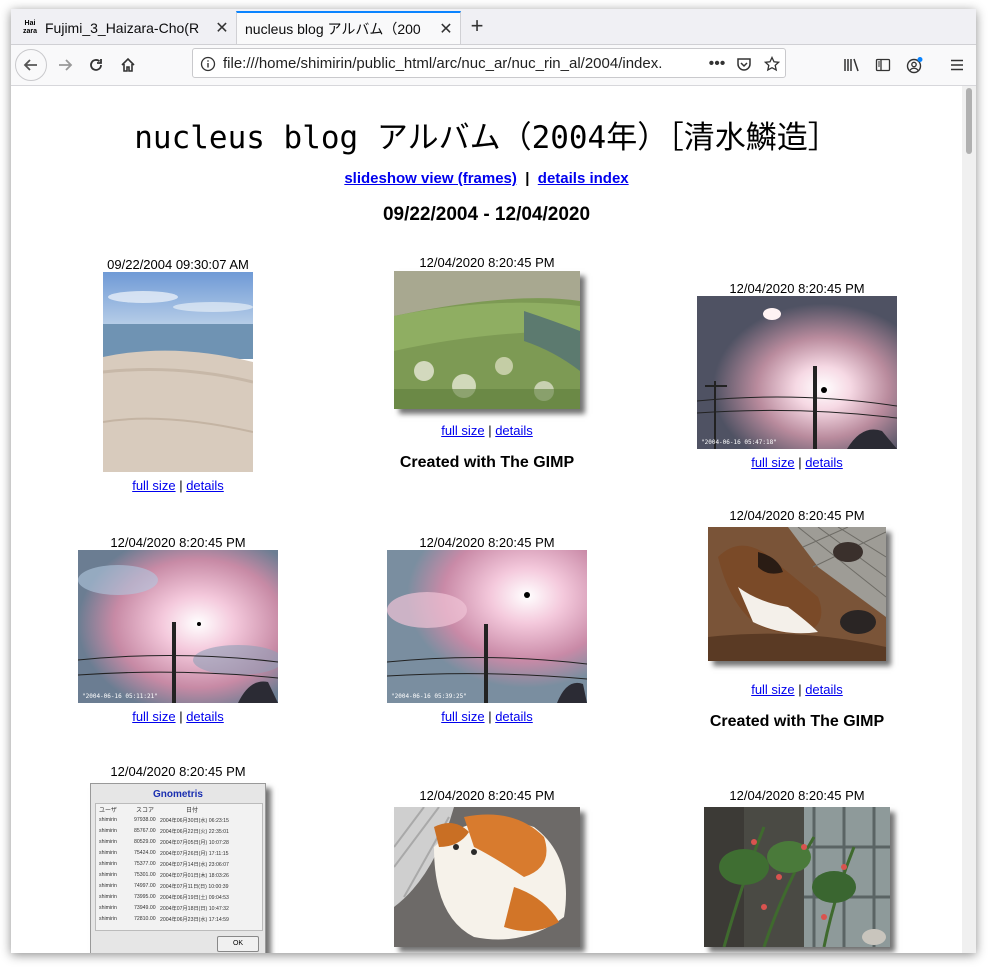 Image resolution: width=995 pixels, height=972 pixels. What do you see at coordinates (194, 909) in the screenshot?
I see `score-cell: 2004年07月18日(日) 10:47:32` at bounding box center [194, 909].